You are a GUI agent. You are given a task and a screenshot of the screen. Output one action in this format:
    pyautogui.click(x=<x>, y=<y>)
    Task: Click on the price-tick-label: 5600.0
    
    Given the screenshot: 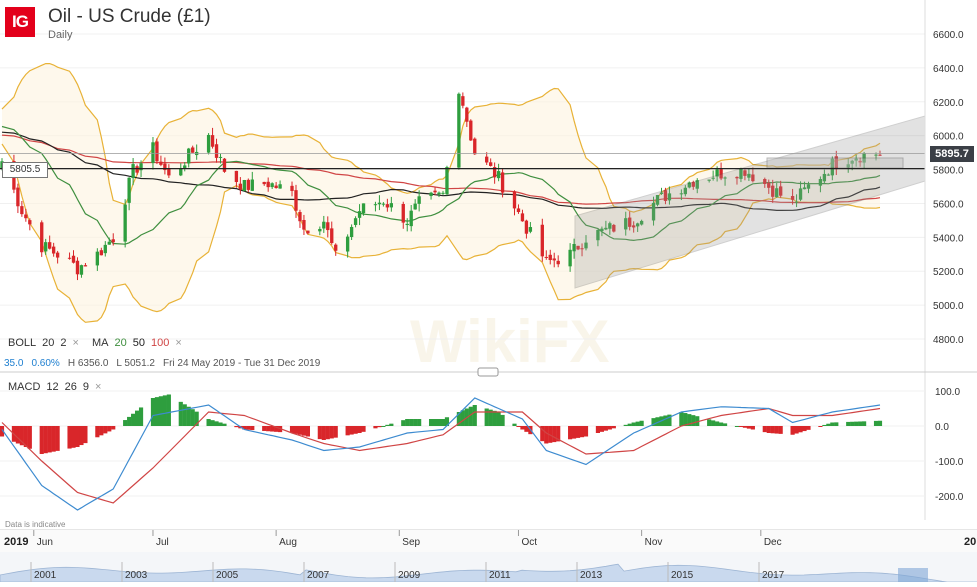 What is the action you would take?
    pyautogui.click(x=948, y=204)
    